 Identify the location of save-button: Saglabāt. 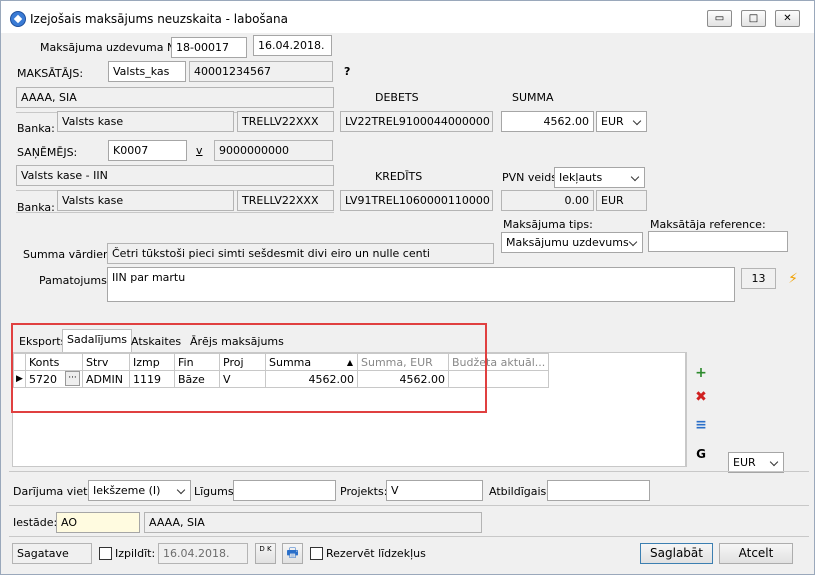
(676, 553).